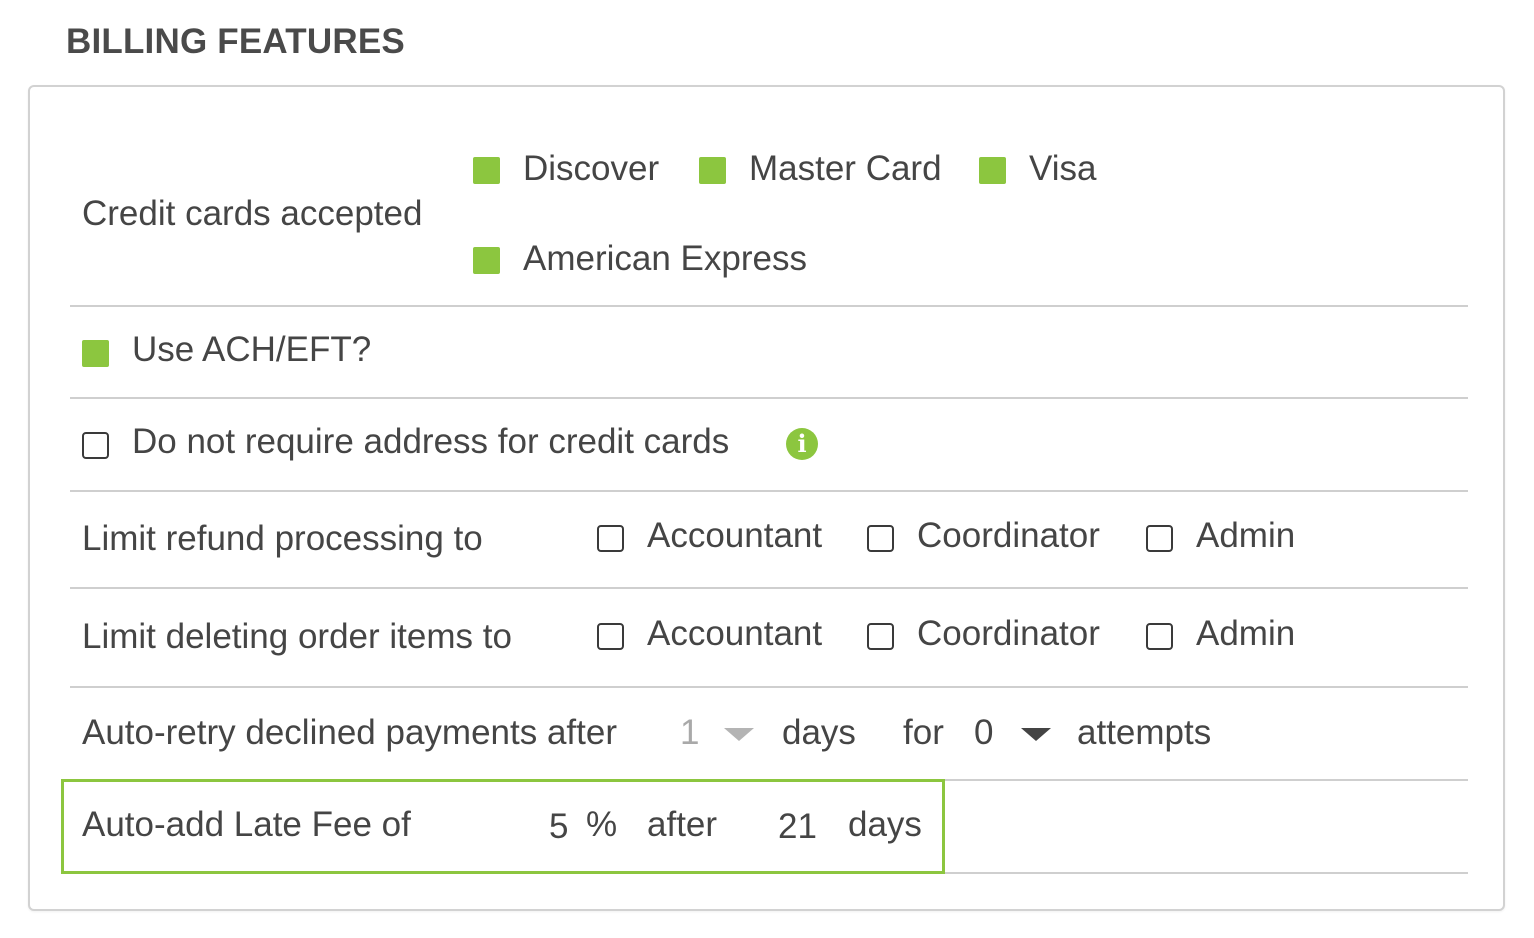  Describe the element at coordinates (95, 445) in the screenshot. I see `no-address-checkbox` at that location.